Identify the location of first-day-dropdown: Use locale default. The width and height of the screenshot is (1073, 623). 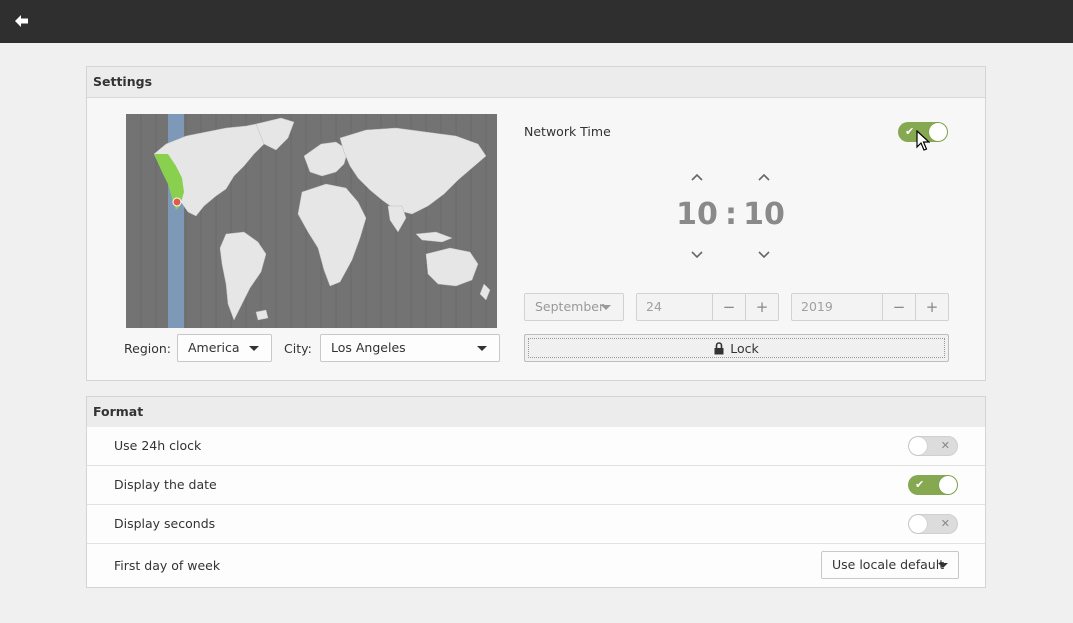
(890, 565).